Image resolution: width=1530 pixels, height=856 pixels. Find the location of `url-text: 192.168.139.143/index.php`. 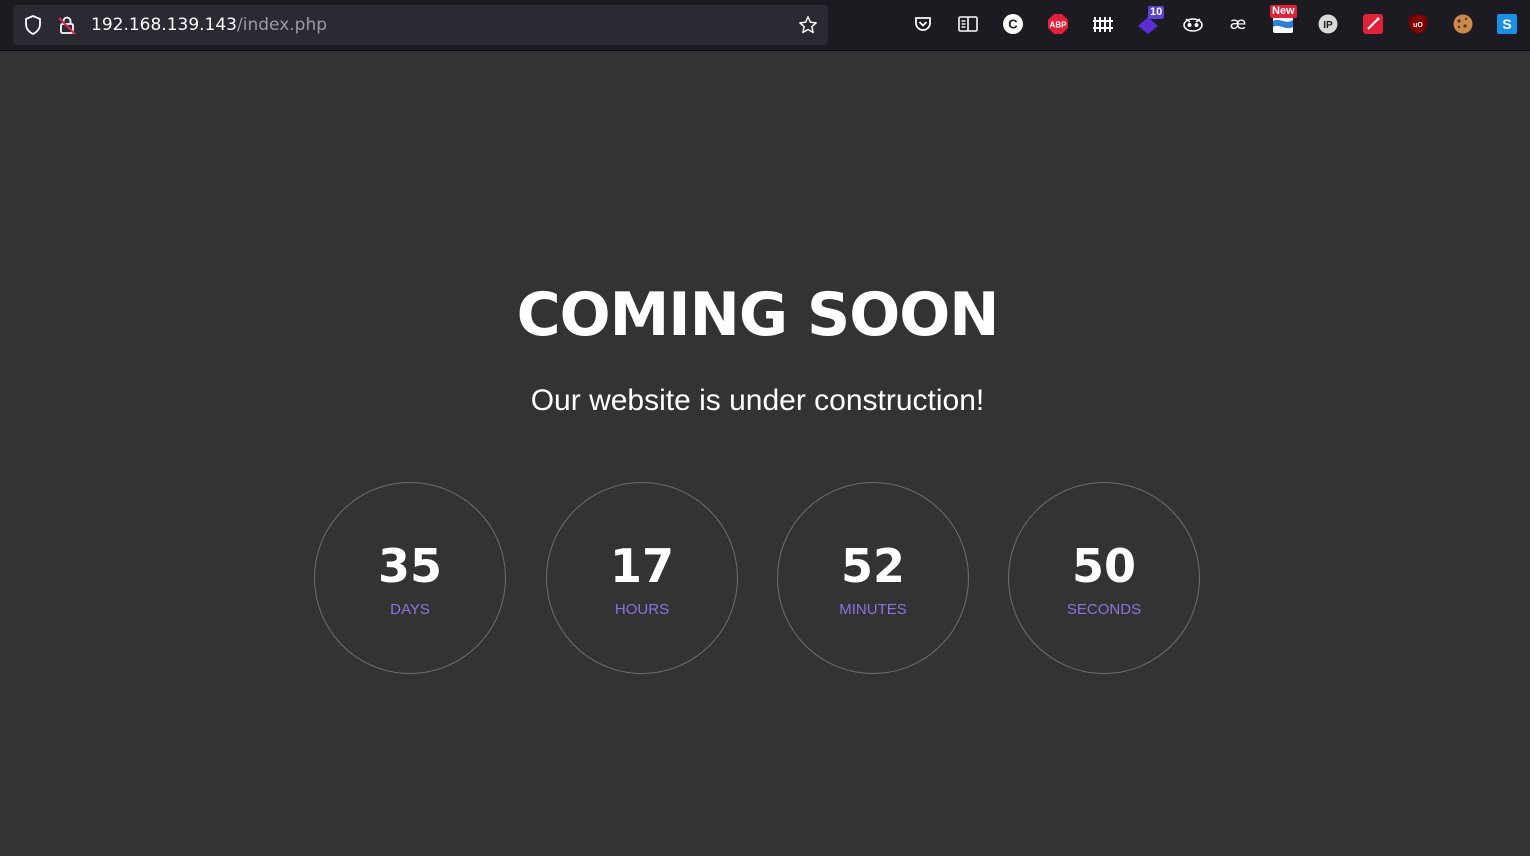

url-text: 192.168.139.143/index.php is located at coordinates (209, 25).